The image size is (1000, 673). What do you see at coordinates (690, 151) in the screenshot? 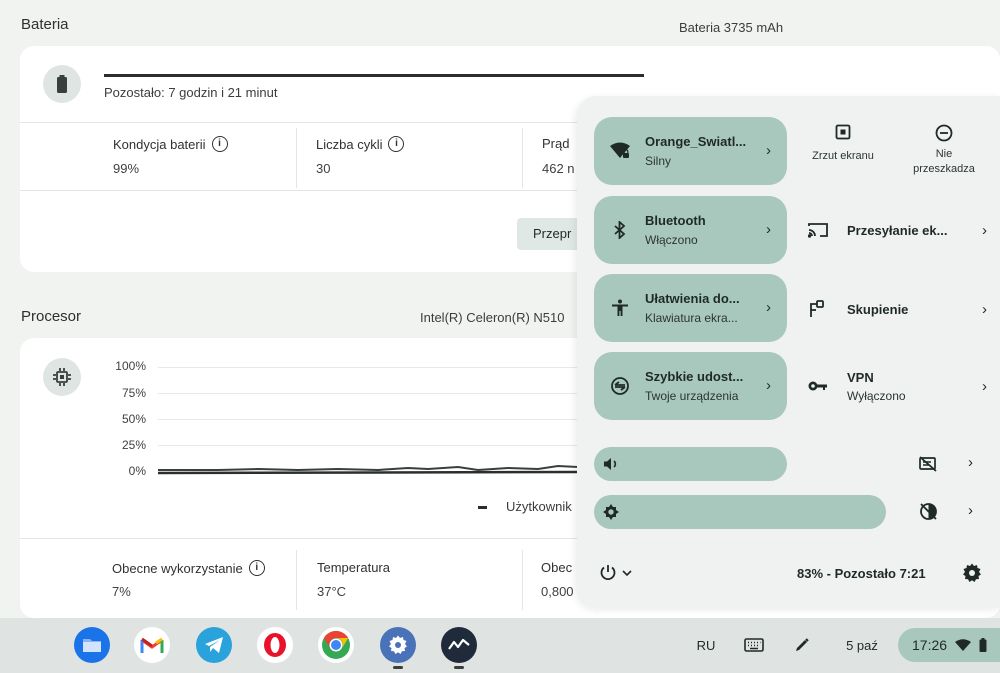
I see `wifi-tile: Orange_Swiatl... Silny ›` at bounding box center [690, 151].